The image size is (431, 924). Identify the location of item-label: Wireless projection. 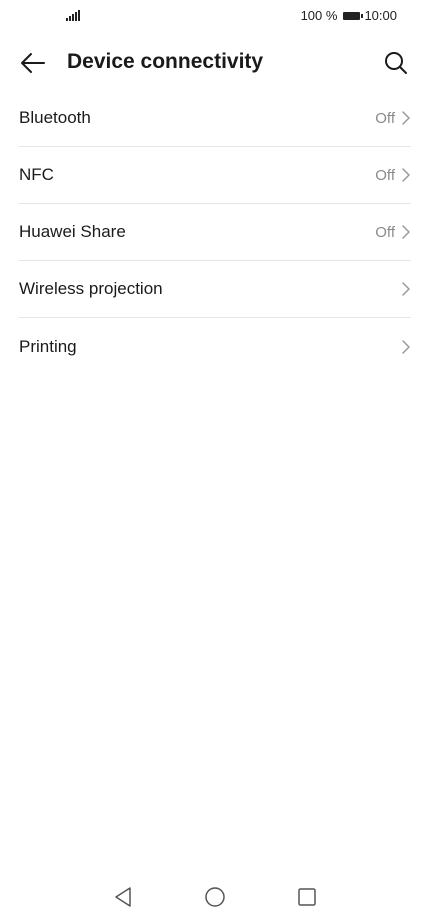
(91, 288).